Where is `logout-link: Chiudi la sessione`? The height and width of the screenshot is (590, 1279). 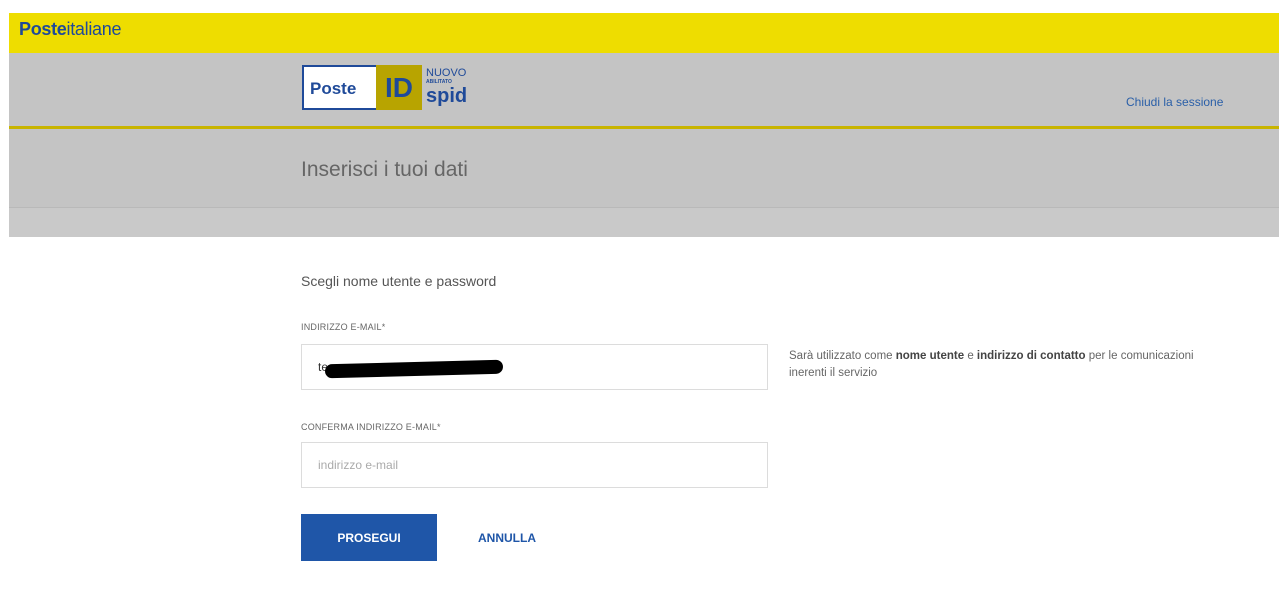
logout-link: Chiudi la sessione is located at coordinates (1174, 102).